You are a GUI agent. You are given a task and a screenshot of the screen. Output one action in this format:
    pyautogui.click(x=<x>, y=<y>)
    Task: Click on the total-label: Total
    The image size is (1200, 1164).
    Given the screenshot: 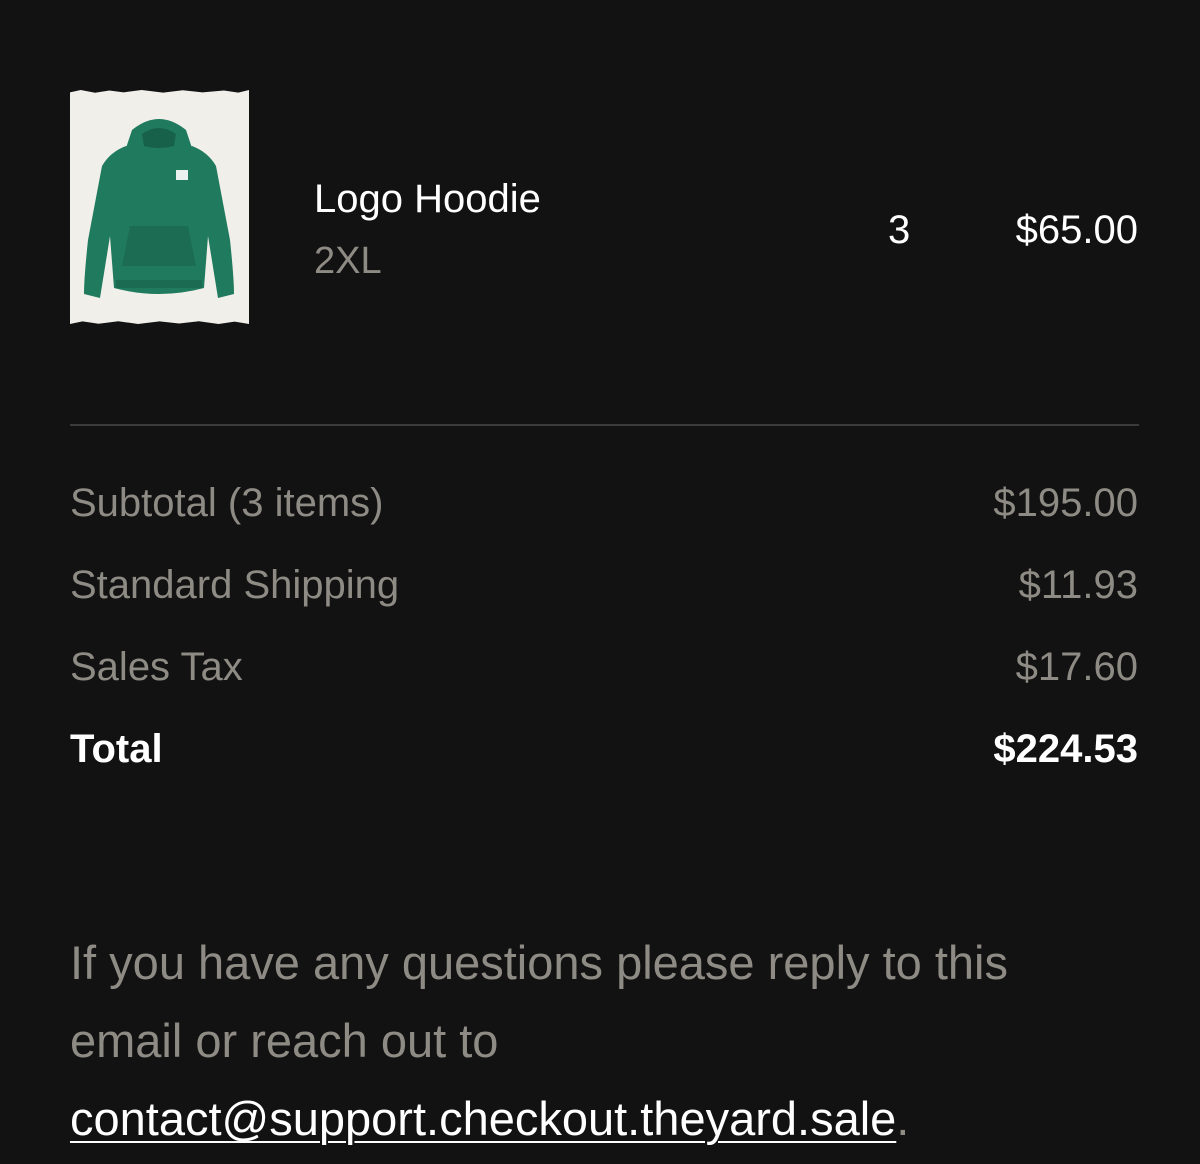 What is the action you would take?
    pyautogui.click(x=116, y=749)
    